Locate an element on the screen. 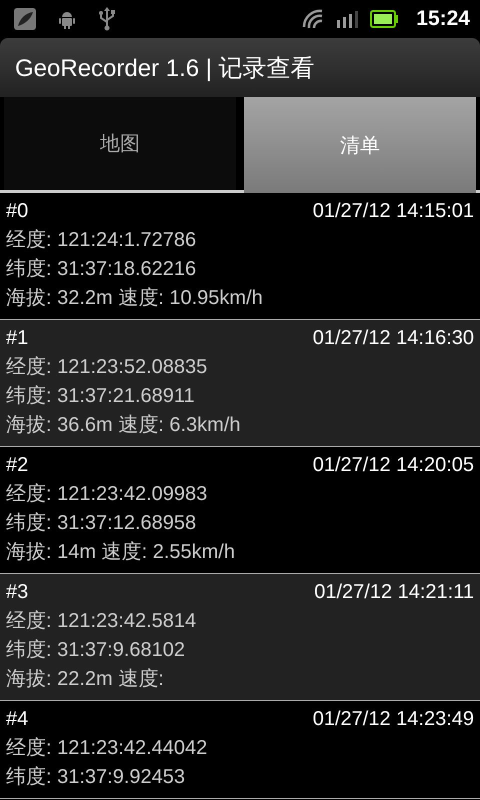  record-number: #0 is located at coordinates (17, 211).